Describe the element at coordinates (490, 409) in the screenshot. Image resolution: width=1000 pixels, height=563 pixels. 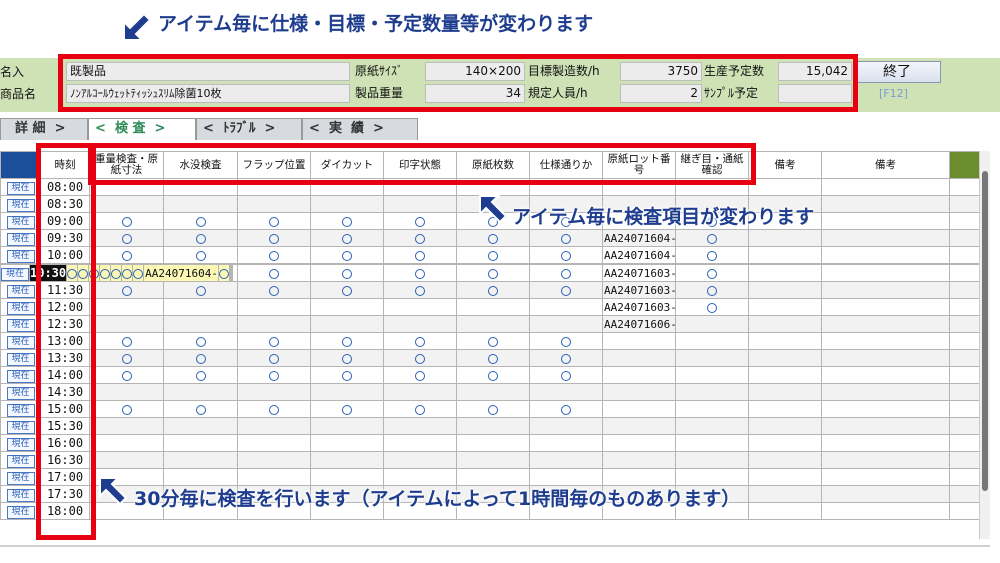
I see `table-row: 現在 15:00` at that location.